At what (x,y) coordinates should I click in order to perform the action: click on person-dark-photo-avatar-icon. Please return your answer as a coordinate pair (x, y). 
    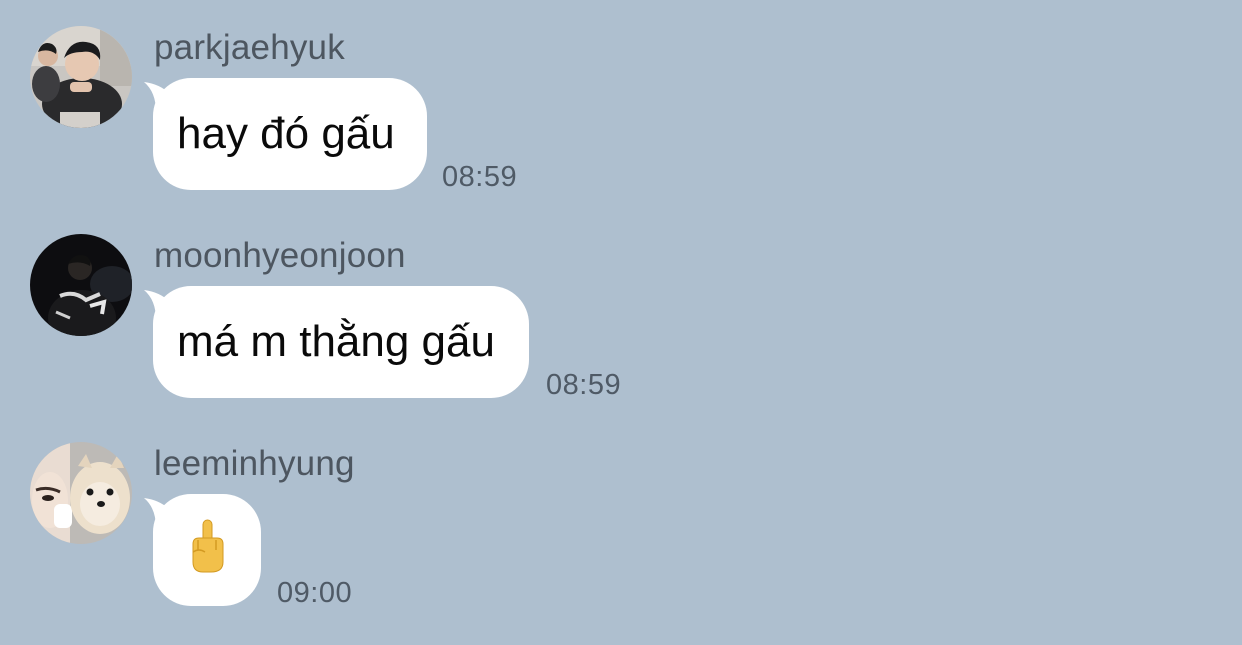
    Looking at the image, I should click on (81, 285).